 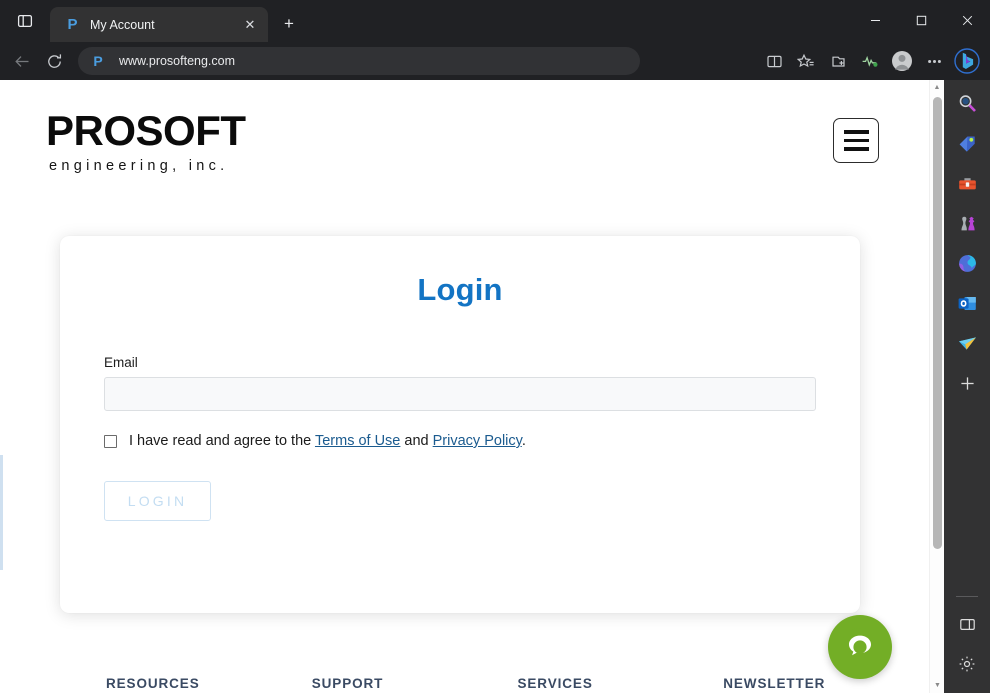 I want to click on split-screen-icon, so click(x=774, y=61).